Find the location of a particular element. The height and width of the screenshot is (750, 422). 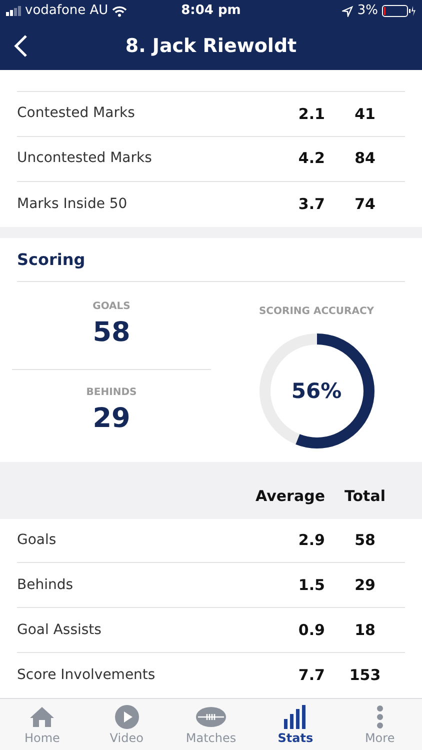

stat-total: 18 is located at coordinates (365, 630).